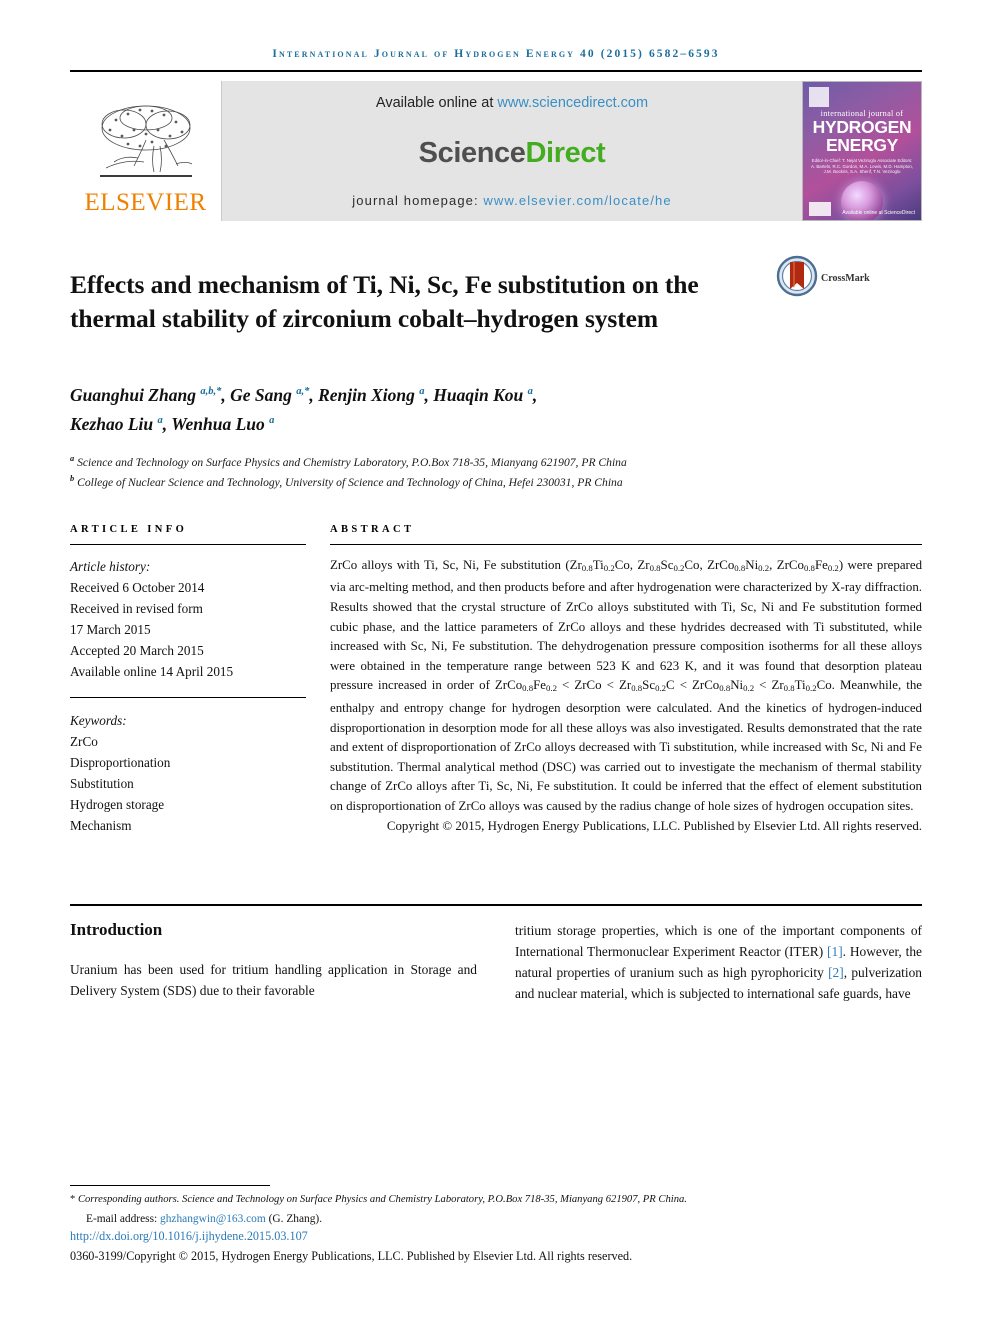  What do you see at coordinates (211, 392) in the screenshot?
I see `author-marks: a,b,*` at bounding box center [211, 392].